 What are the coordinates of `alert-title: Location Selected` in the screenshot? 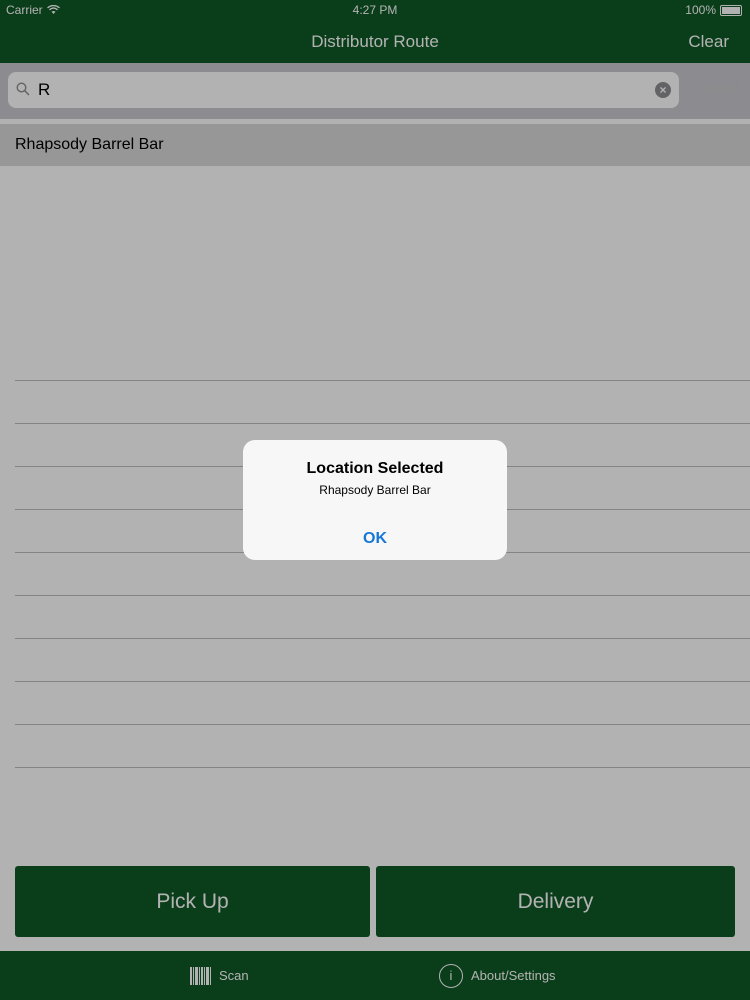 It's located at (375, 468).